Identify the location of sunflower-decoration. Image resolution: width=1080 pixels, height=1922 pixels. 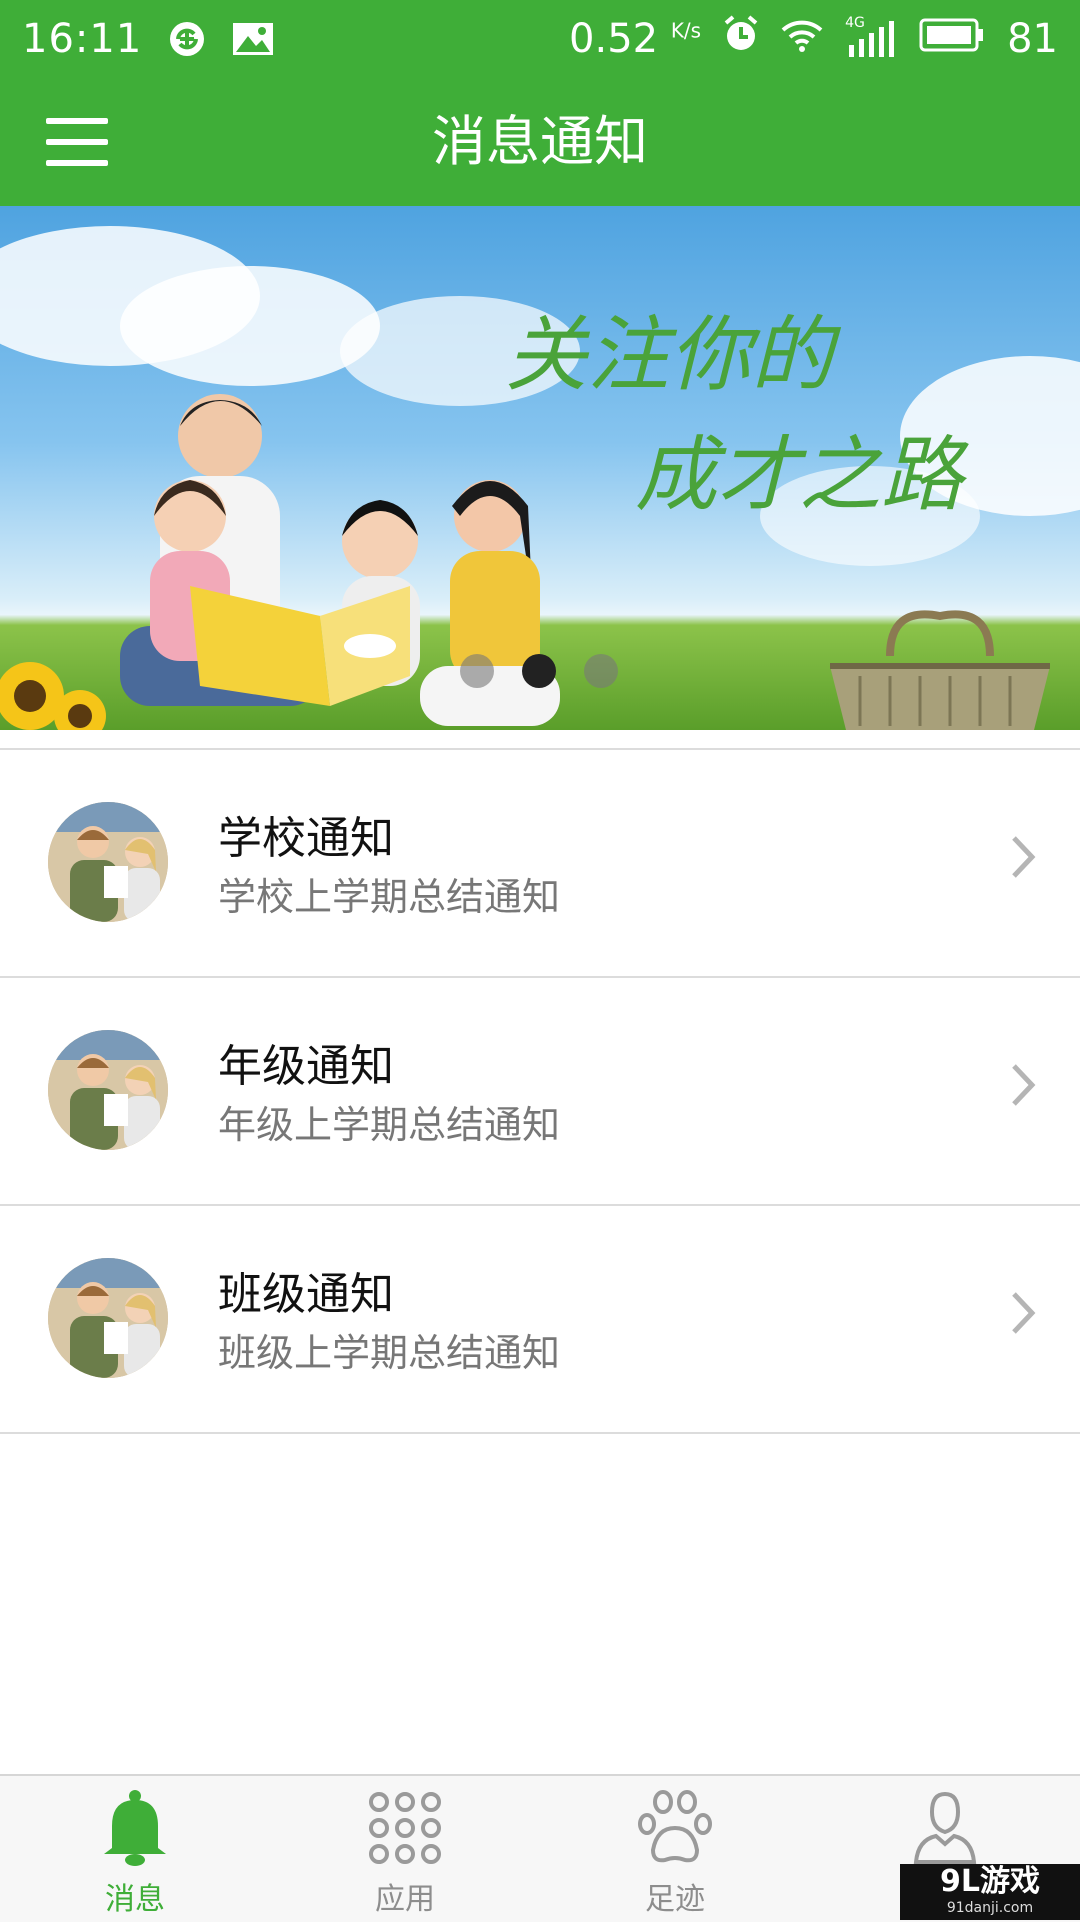
(53, 696).